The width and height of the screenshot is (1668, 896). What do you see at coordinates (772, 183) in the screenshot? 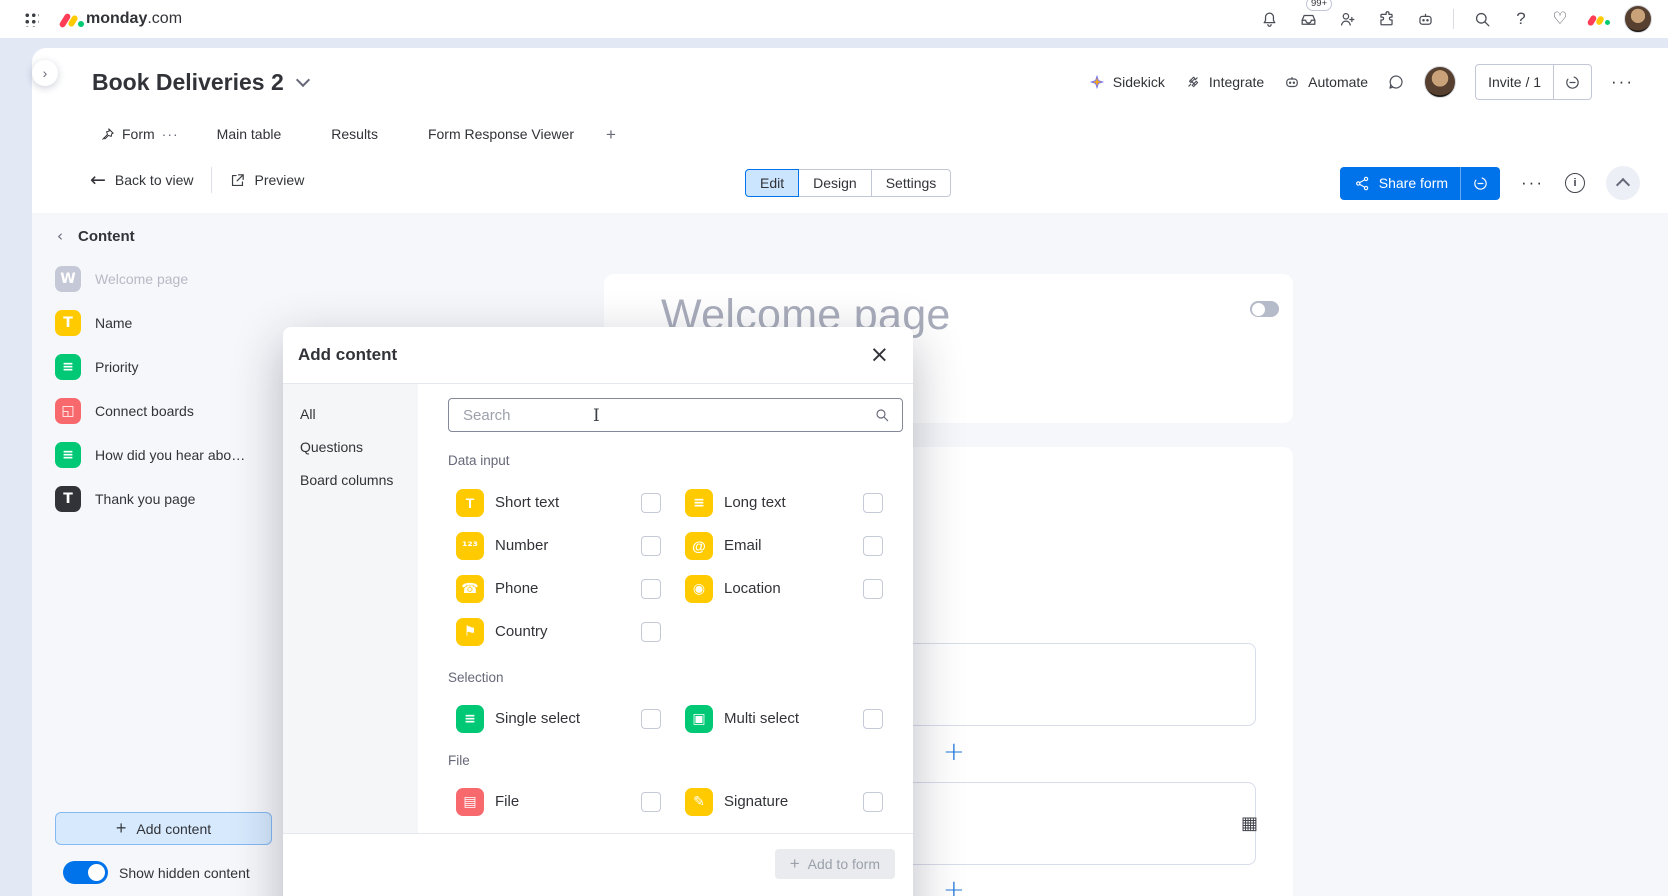
I see `mode-edit-button: Edit` at bounding box center [772, 183].